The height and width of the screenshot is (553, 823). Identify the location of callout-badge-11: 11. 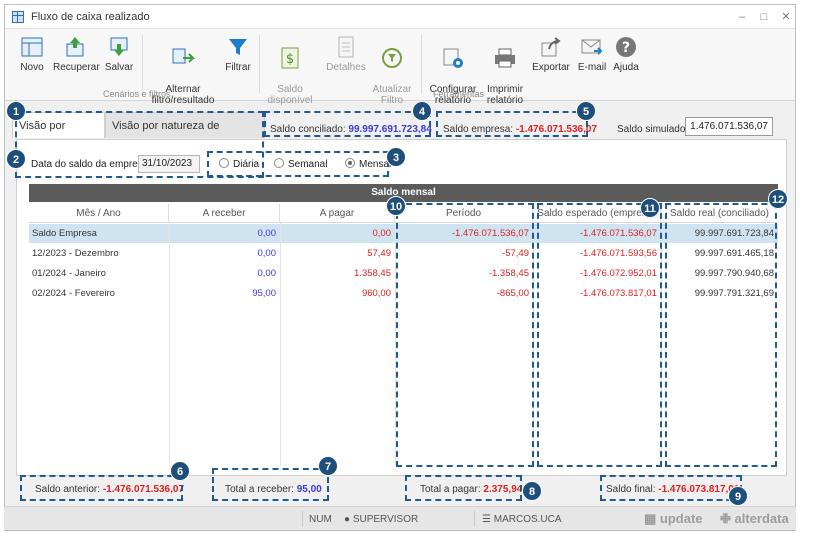
(650, 208).